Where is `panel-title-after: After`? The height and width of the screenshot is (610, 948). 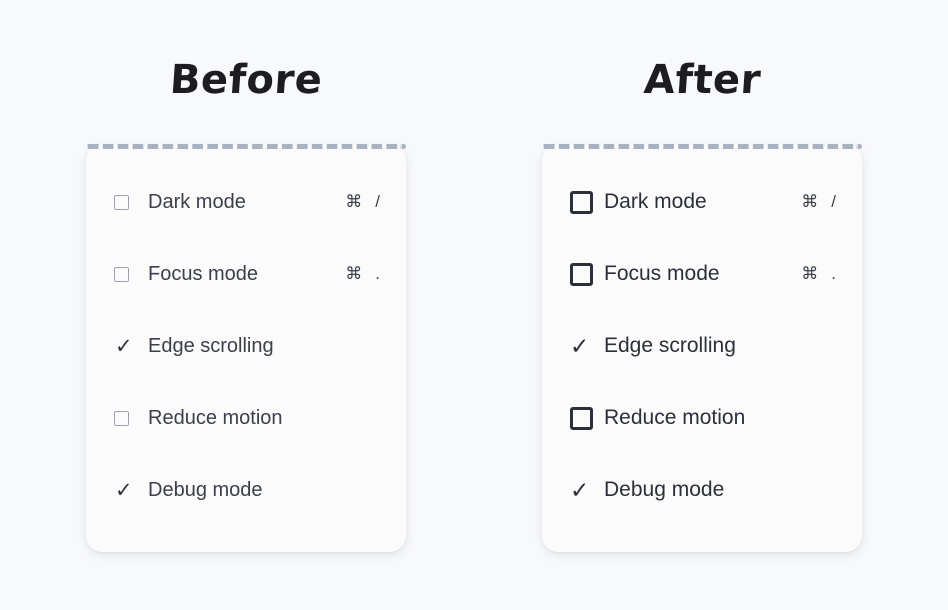 panel-title-after: After is located at coordinates (702, 80).